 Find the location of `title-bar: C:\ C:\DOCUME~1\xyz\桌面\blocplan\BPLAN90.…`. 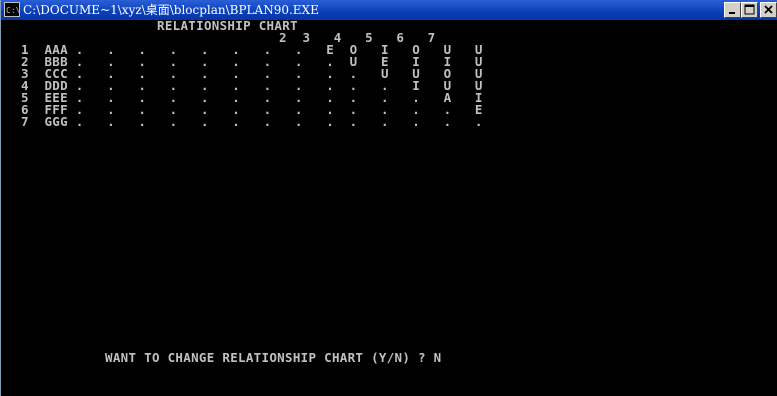

title-bar: C:\ C:\DOCUME~1\xyz\桌面\blocplan\BPLAN90.… is located at coordinates (389, 10).